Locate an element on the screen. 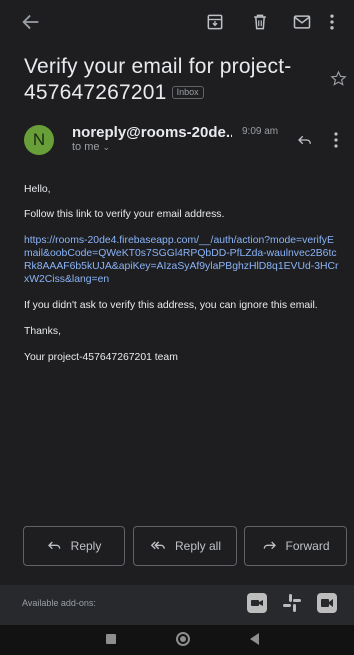  recents-icon is located at coordinates (111, 639).